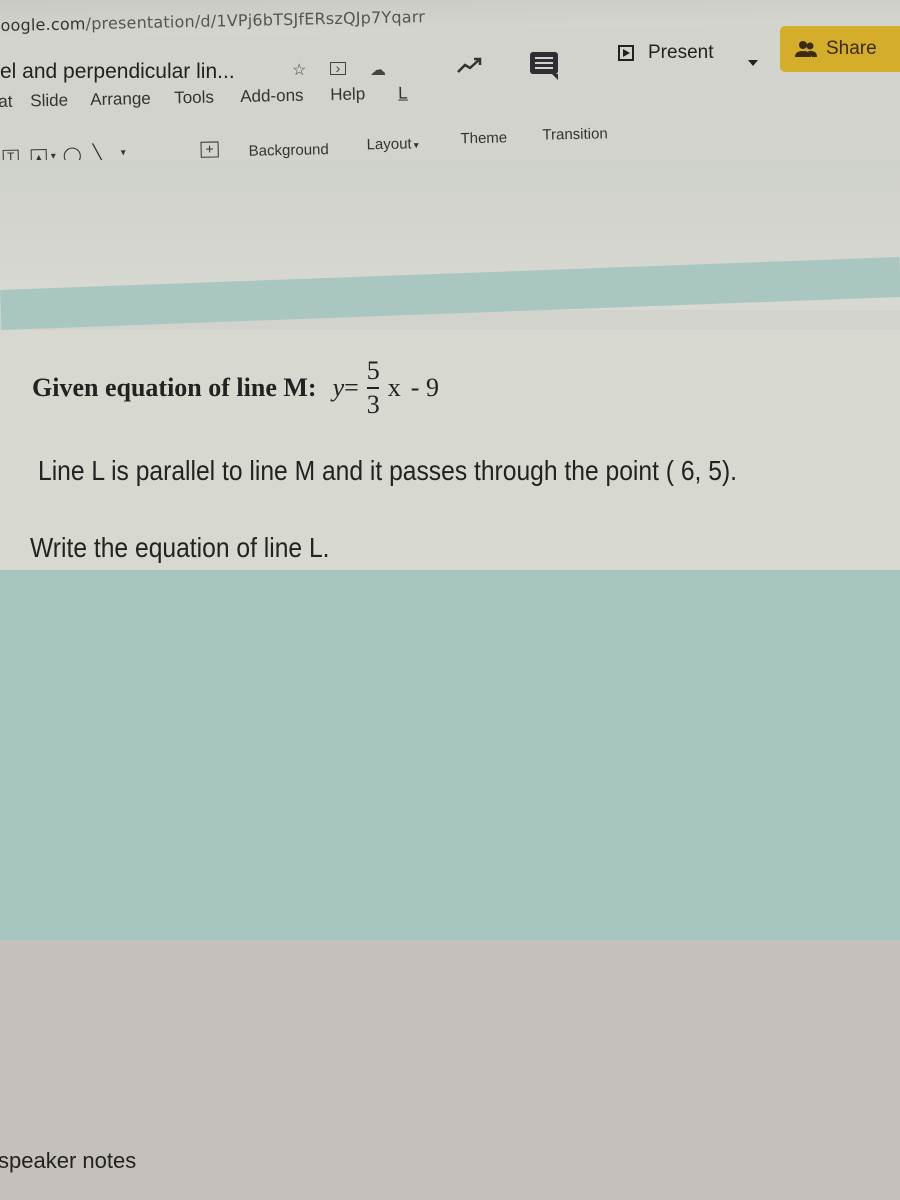  I want to click on layout-button: Layout ▾, so click(392, 144).